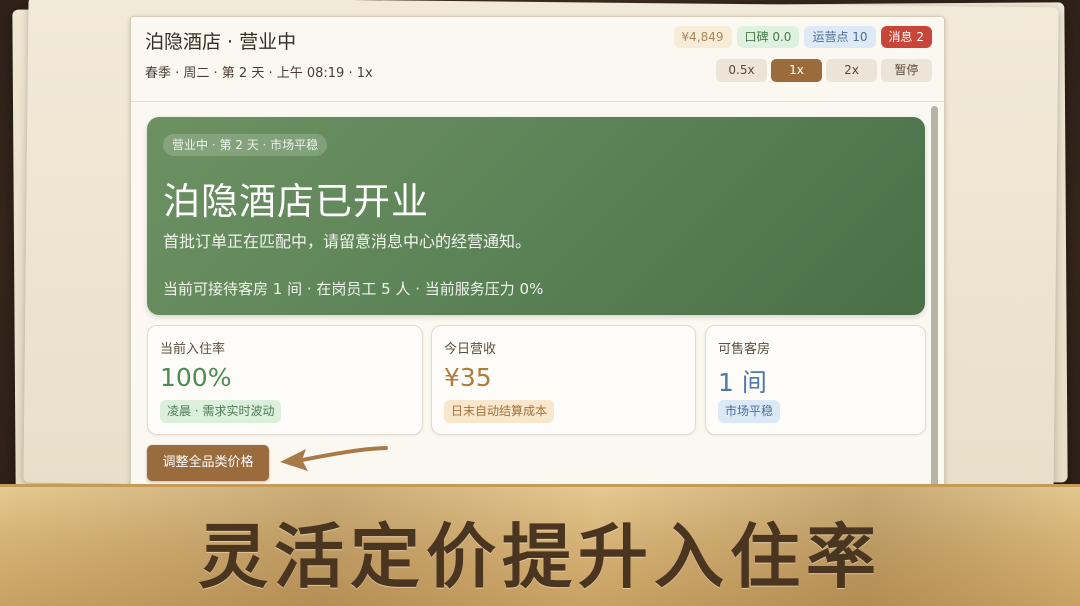  Describe the element at coordinates (499, 411) in the screenshot. I see `card-tag: 日末自动结算成本` at that location.